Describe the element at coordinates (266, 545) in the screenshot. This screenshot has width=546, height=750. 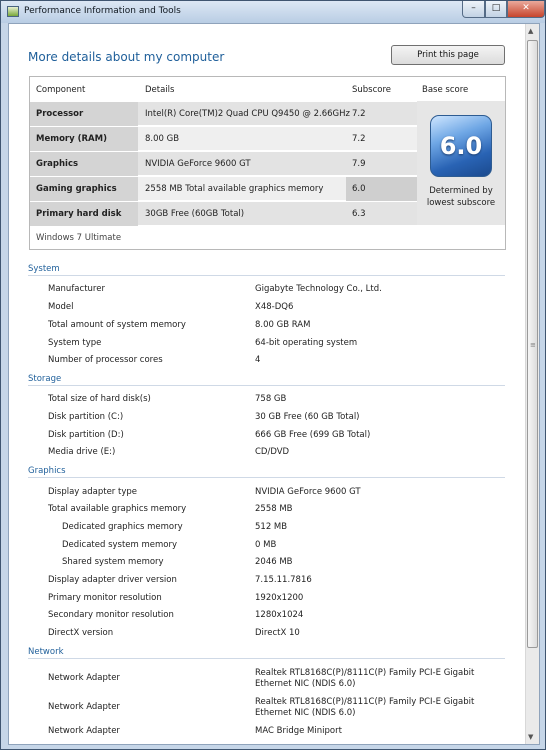
I see `detail-value: 0 MB` at that location.